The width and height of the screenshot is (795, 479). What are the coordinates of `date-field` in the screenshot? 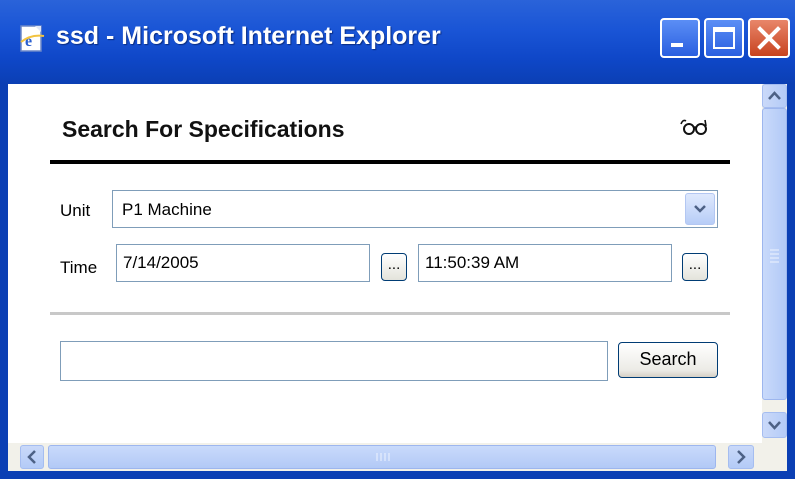 It's located at (243, 263).